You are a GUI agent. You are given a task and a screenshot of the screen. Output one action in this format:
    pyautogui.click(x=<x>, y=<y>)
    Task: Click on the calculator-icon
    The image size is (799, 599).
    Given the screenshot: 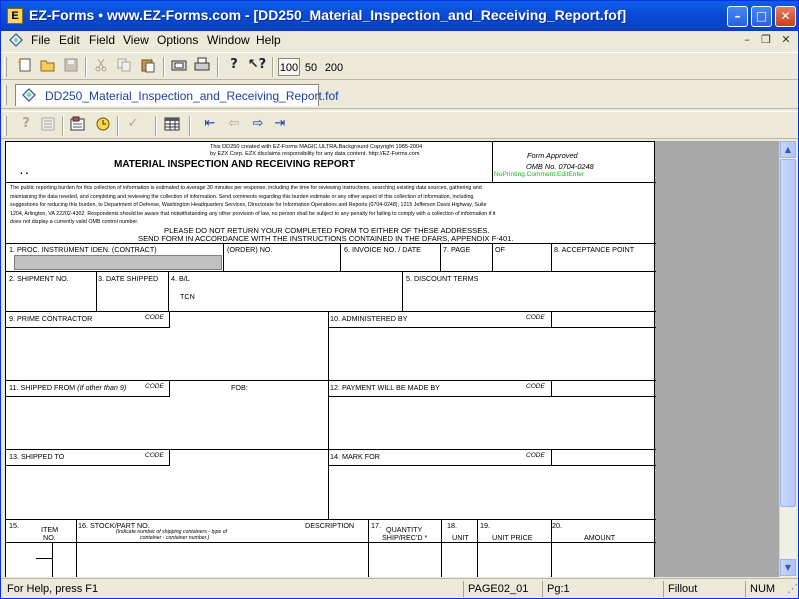 What is the action you would take?
    pyautogui.click(x=78, y=126)
    